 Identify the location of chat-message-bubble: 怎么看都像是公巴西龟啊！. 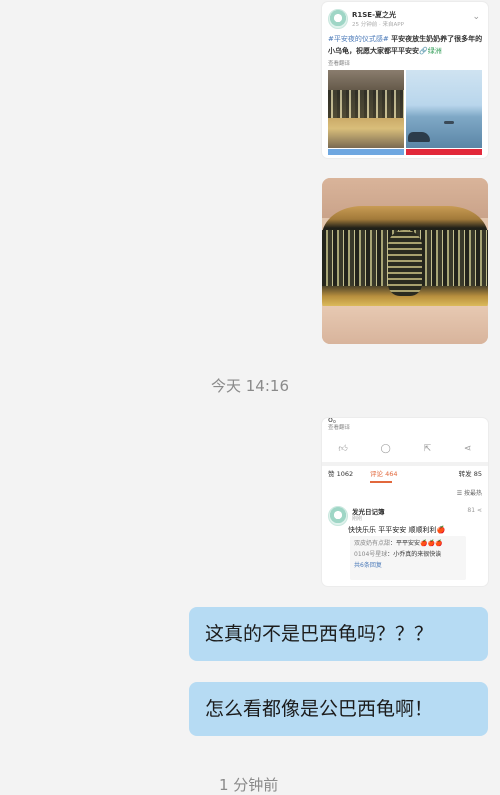
(338, 709).